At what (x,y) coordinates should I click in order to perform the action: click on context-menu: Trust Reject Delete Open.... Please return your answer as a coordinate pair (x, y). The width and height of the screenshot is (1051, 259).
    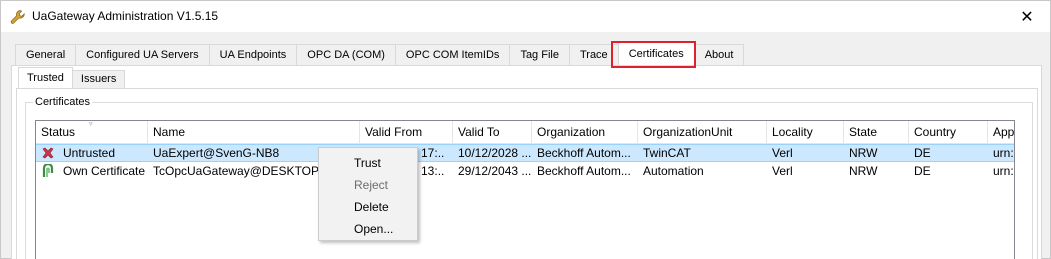
    Looking at the image, I should click on (368, 194).